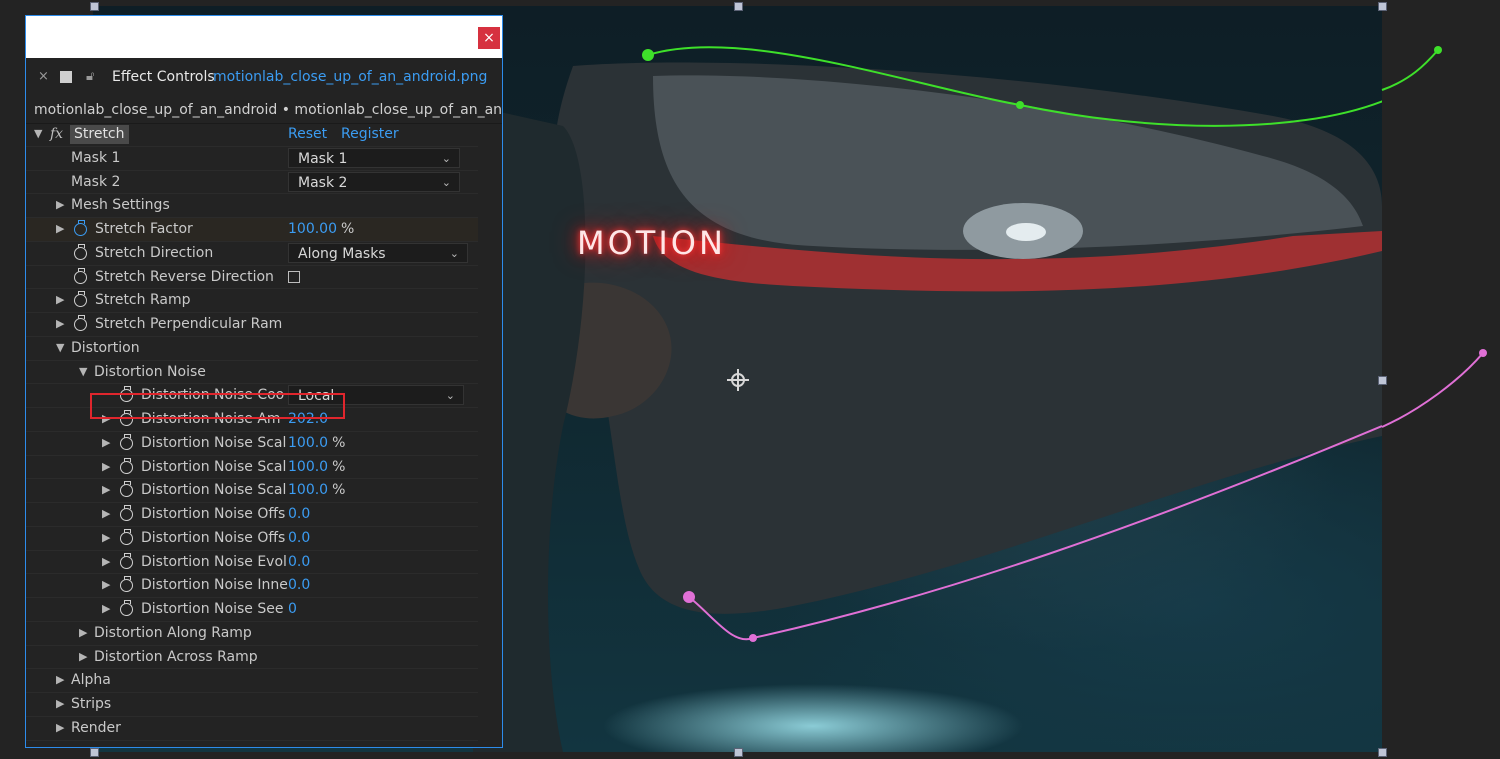 This screenshot has width=1500, height=759. What do you see at coordinates (252, 634) in the screenshot?
I see `param-row-distortion-along: ▶ Distortion Along Ramp` at bounding box center [252, 634].